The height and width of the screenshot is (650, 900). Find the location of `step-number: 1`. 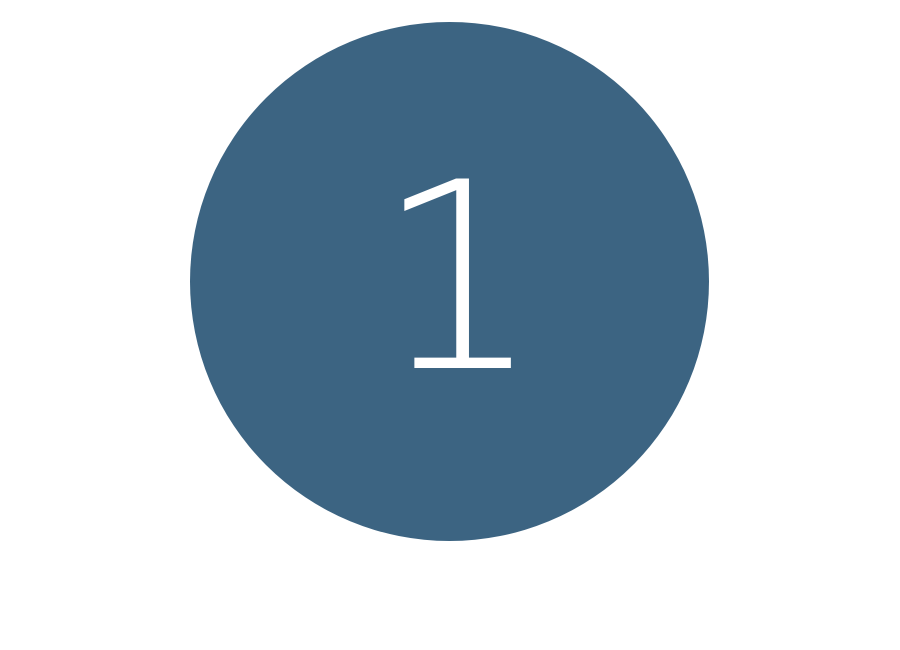

step-number: 1 is located at coordinates (458, 278).